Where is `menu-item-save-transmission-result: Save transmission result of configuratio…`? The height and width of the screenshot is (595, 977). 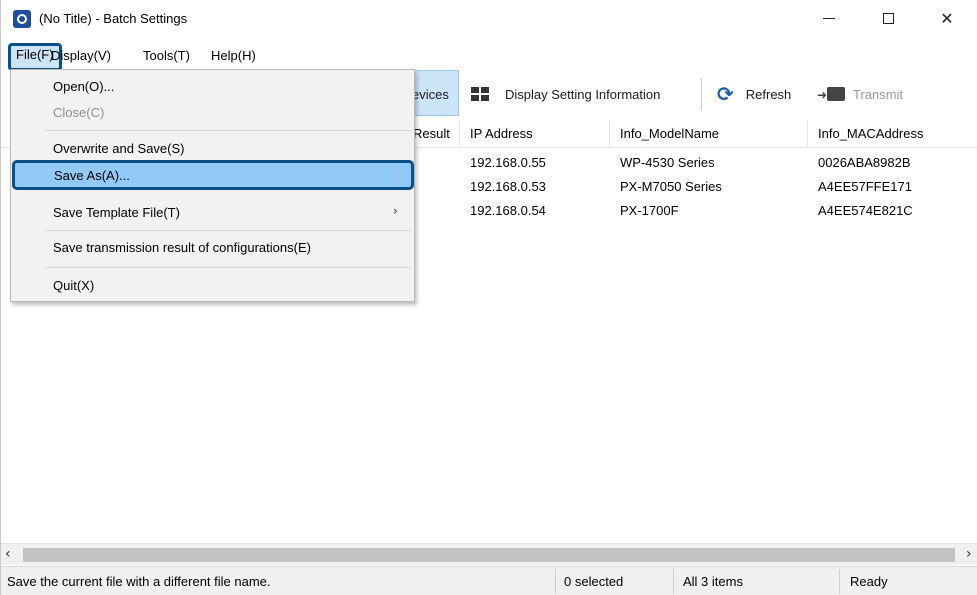 menu-item-save-transmission-result: Save transmission result of configuratio… is located at coordinates (212, 248).